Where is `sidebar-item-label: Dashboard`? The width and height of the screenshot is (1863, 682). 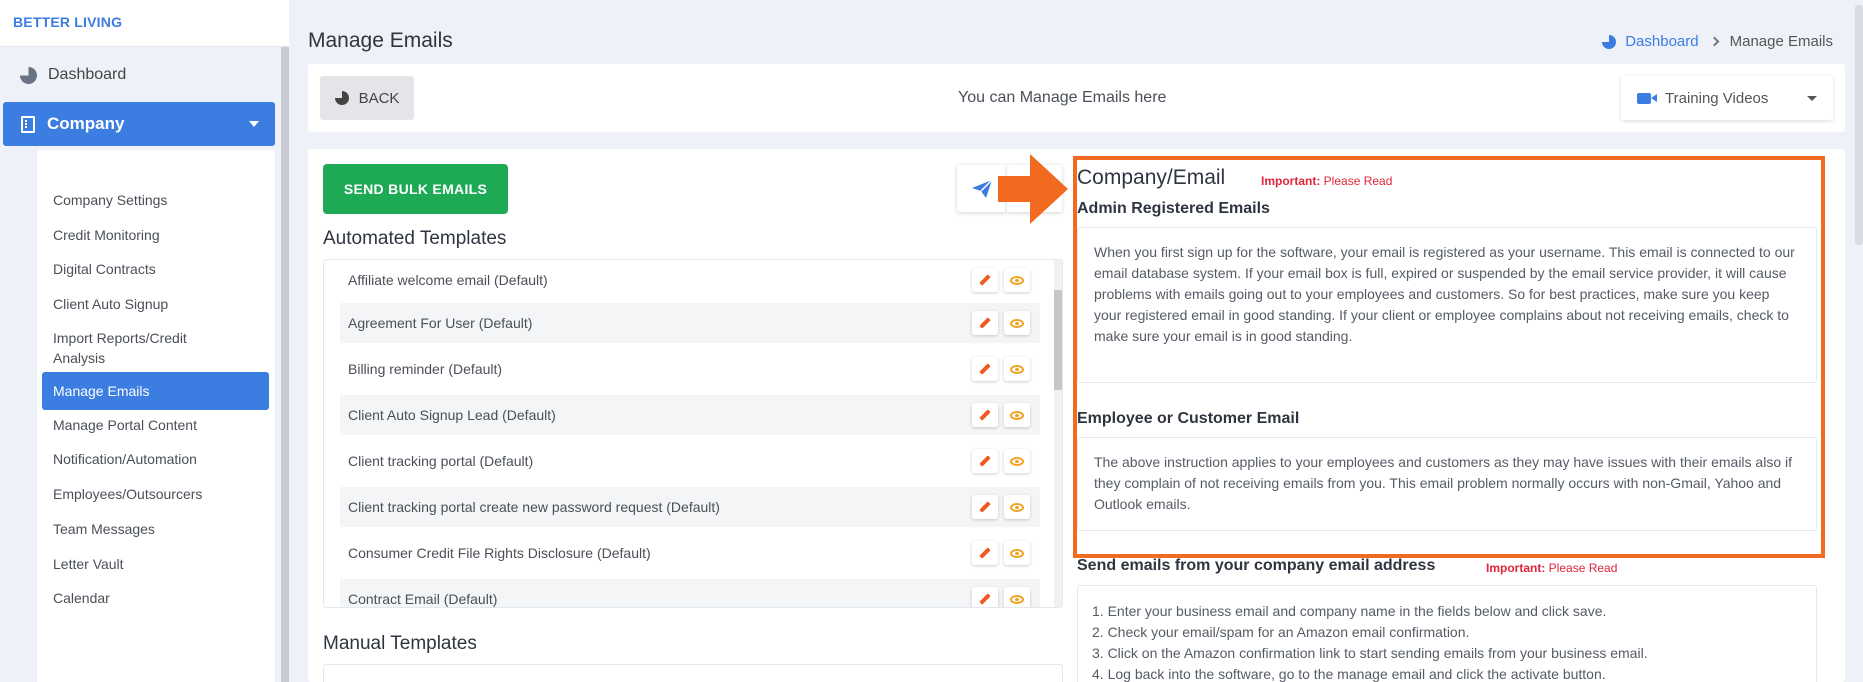
sidebar-item-label: Dashboard is located at coordinates (87, 74).